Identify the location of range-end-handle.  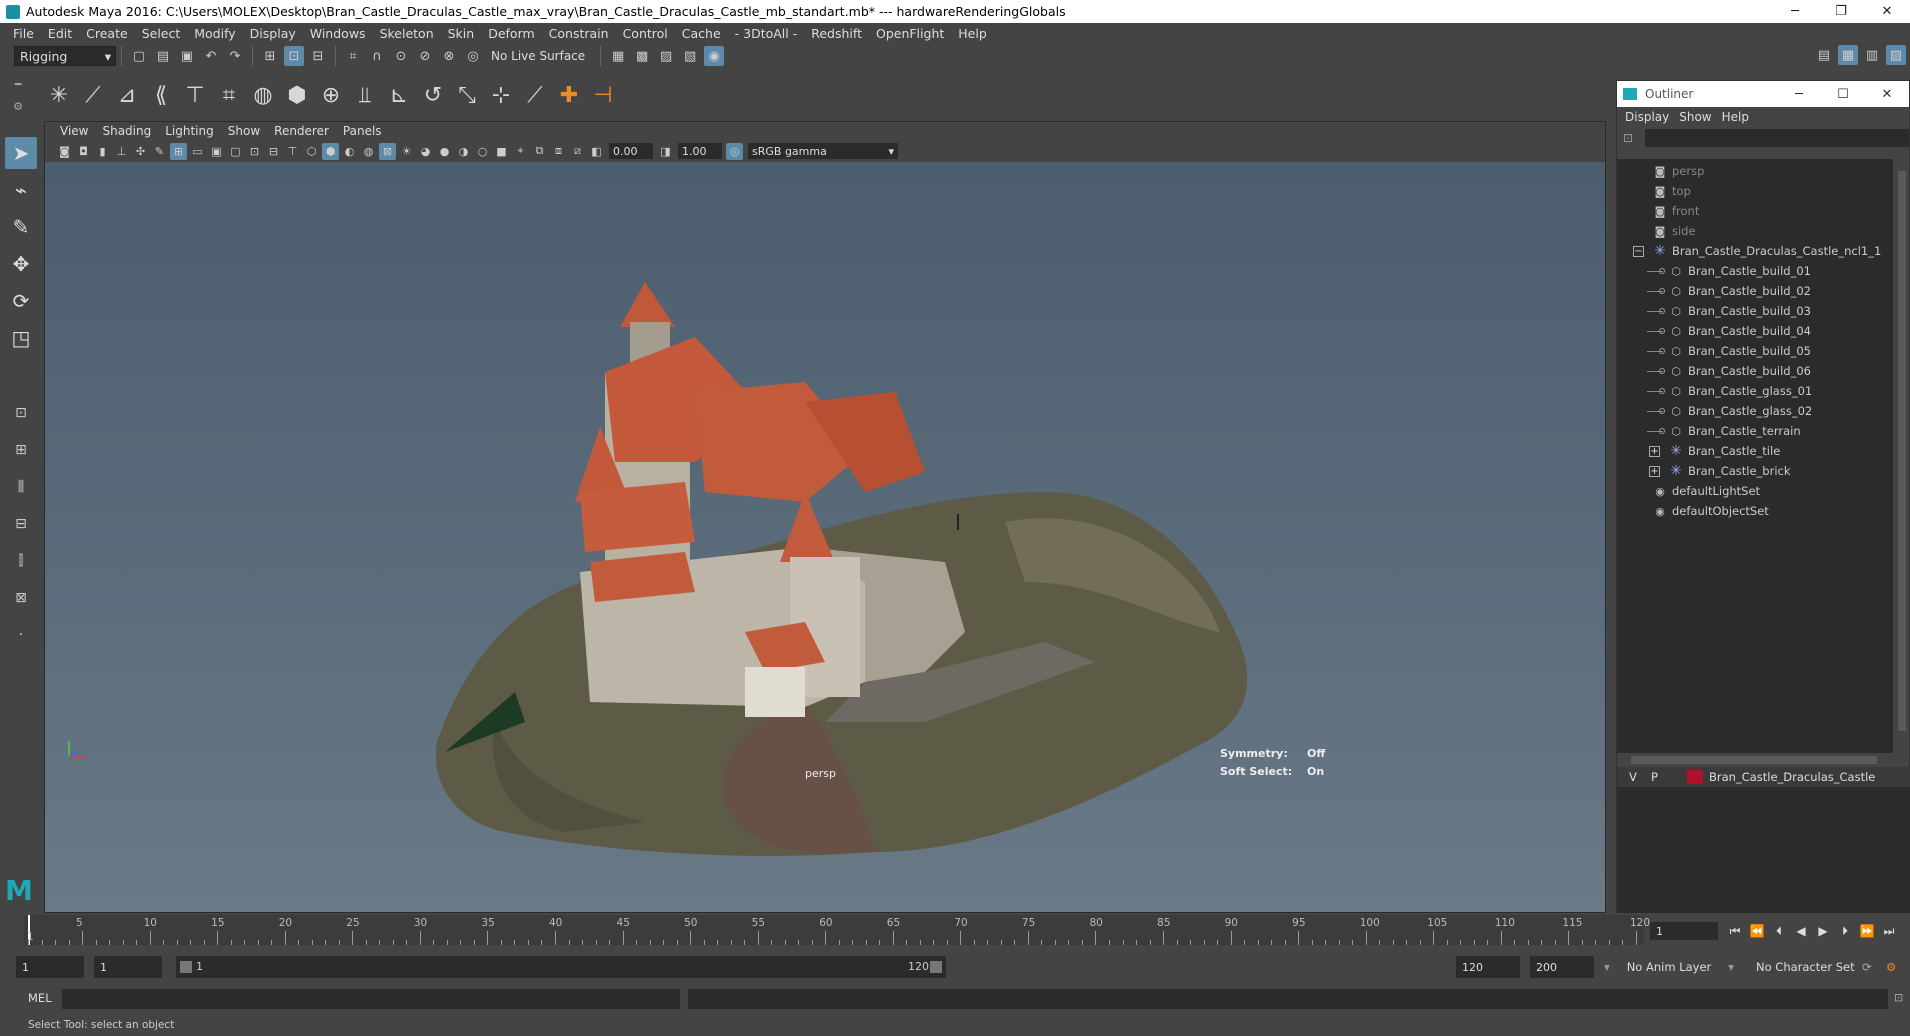
(936, 967).